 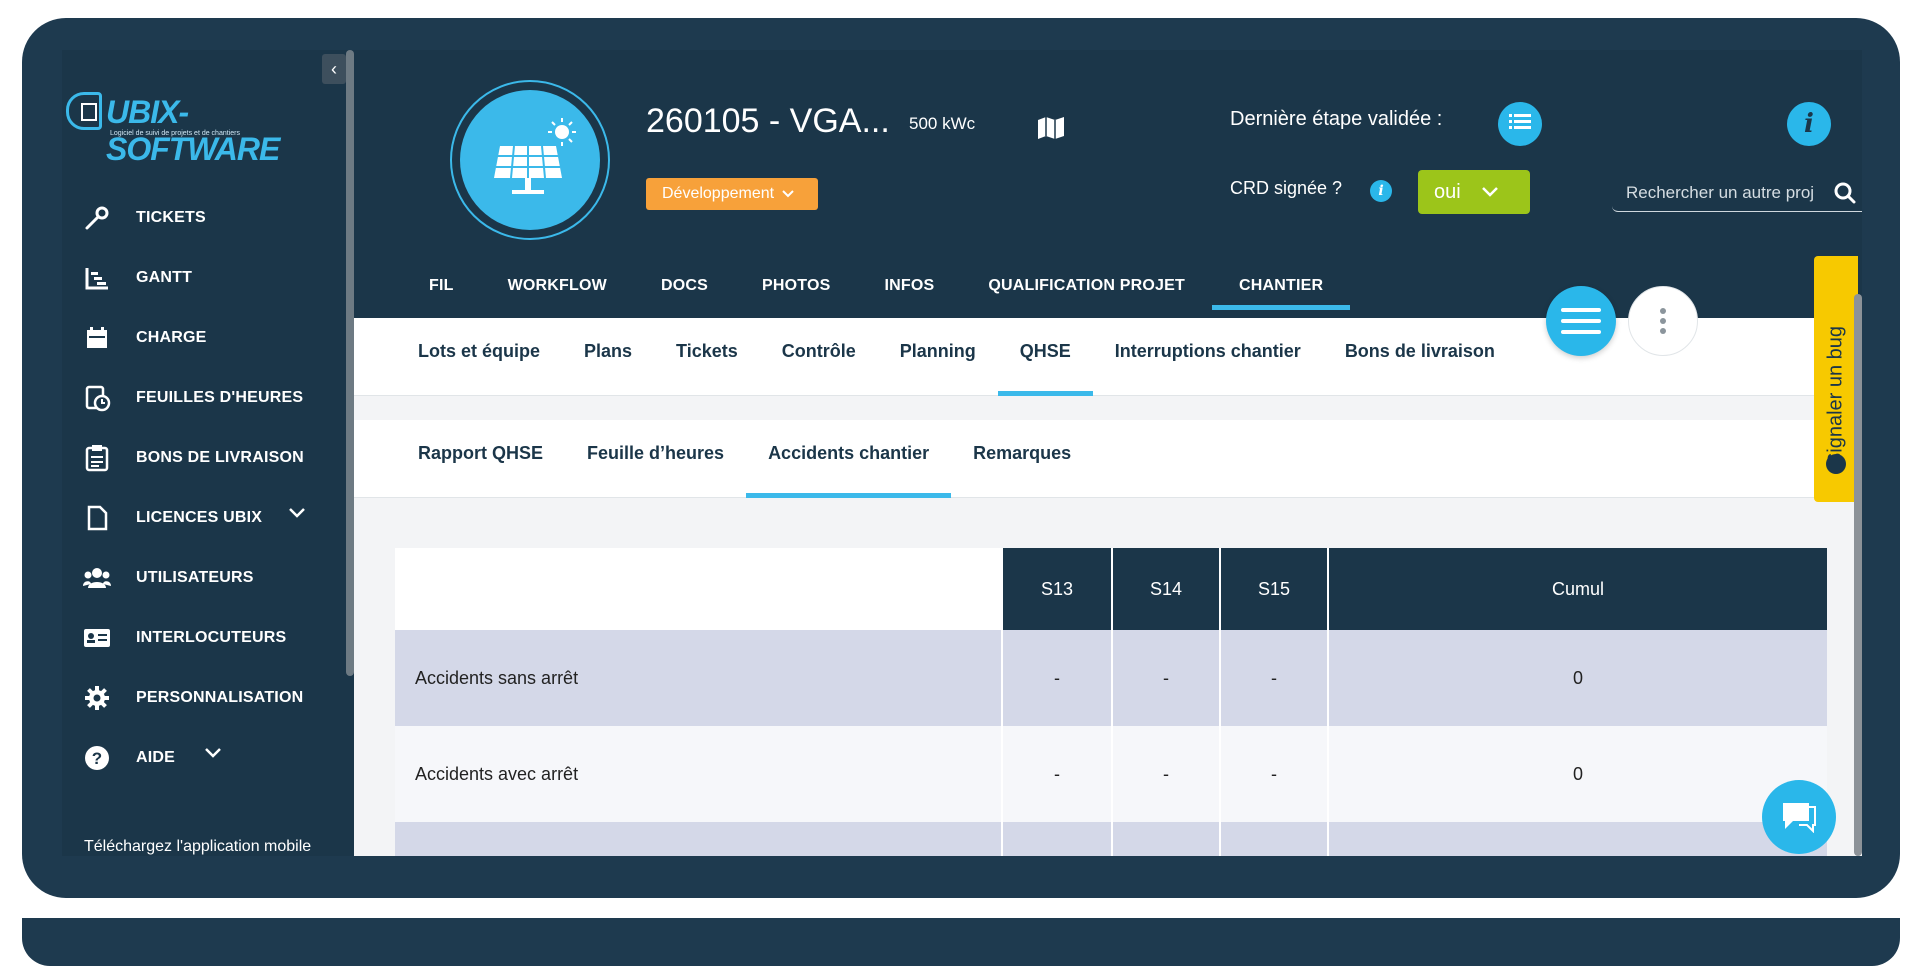 What do you see at coordinates (1336, 119) in the screenshot?
I see `last-step-label: Dernière étape validée :` at bounding box center [1336, 119].